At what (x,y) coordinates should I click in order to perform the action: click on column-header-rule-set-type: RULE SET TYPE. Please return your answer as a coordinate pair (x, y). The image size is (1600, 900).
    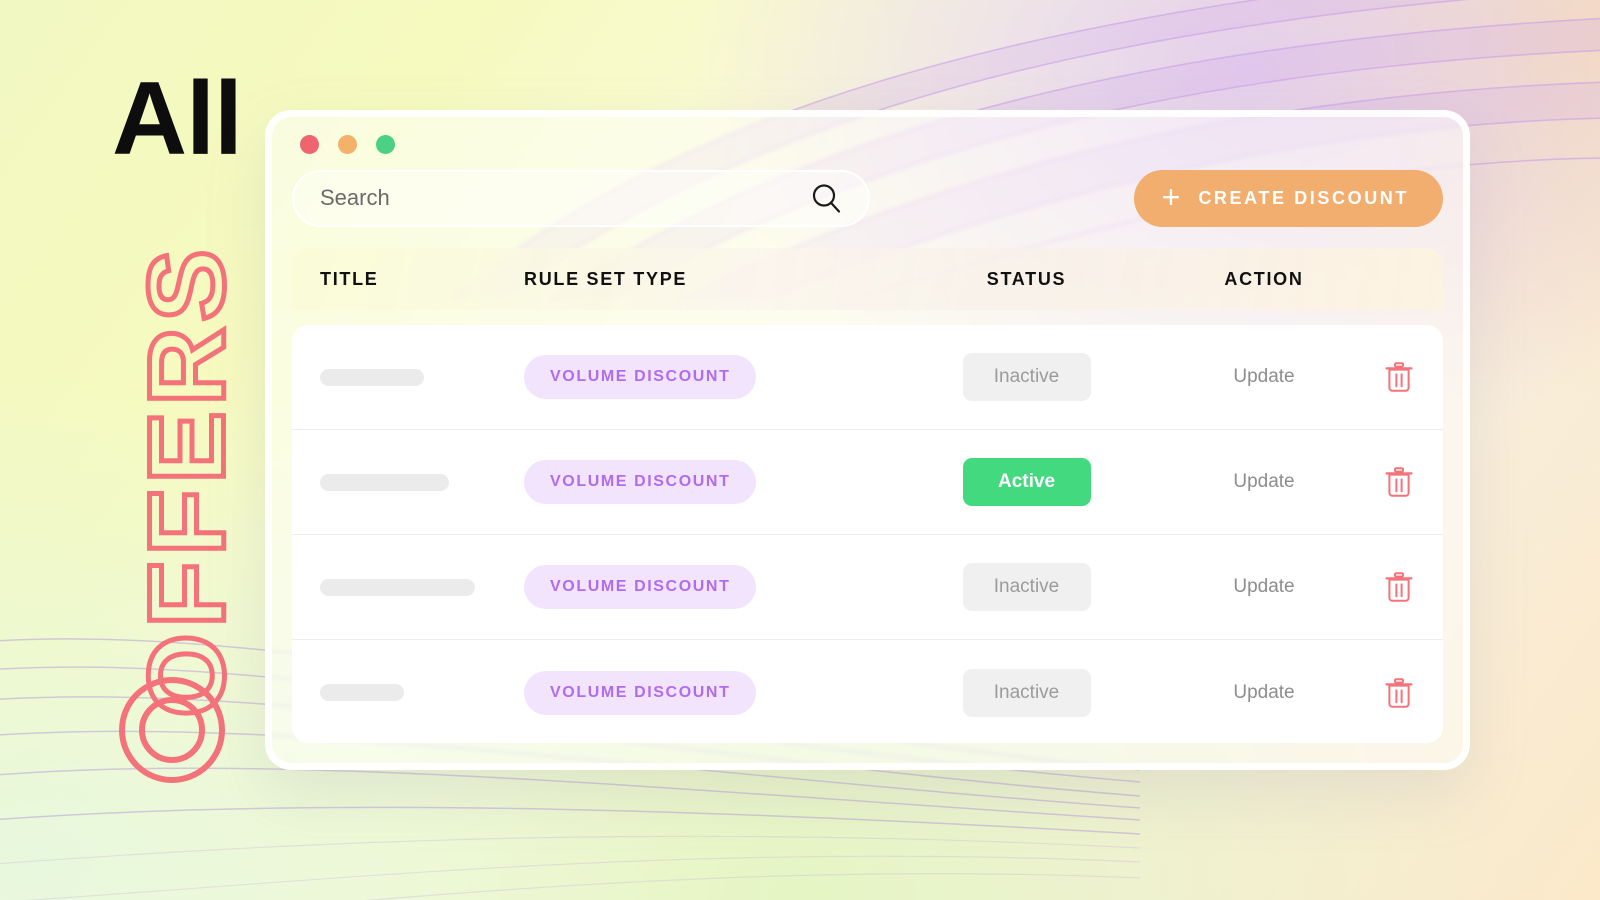
    Looking at the image, I should click on (606, 278).